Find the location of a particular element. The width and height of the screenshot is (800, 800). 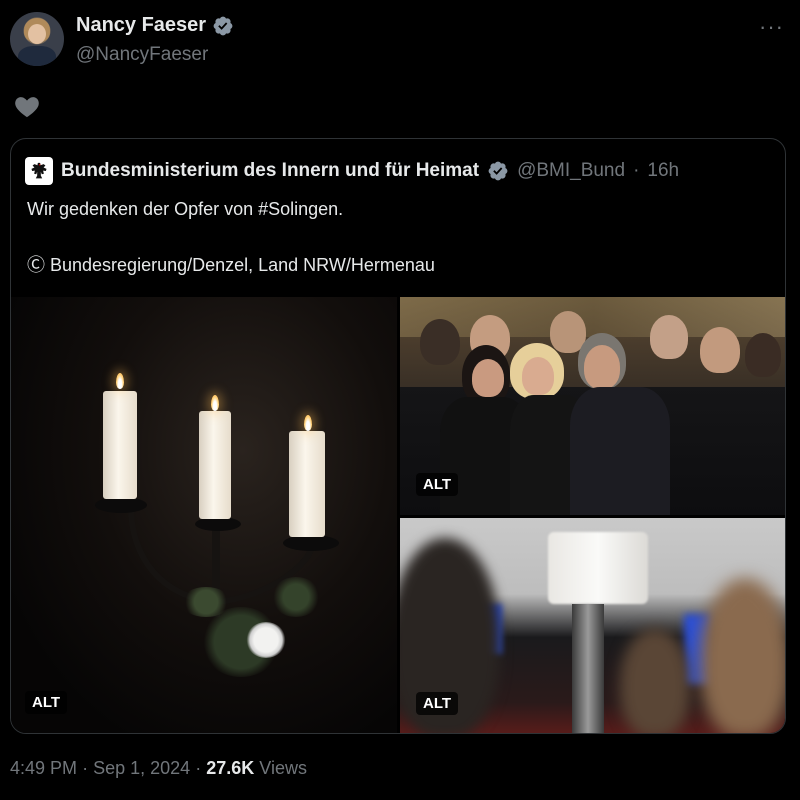

suit is located at coordinates (620, 451).